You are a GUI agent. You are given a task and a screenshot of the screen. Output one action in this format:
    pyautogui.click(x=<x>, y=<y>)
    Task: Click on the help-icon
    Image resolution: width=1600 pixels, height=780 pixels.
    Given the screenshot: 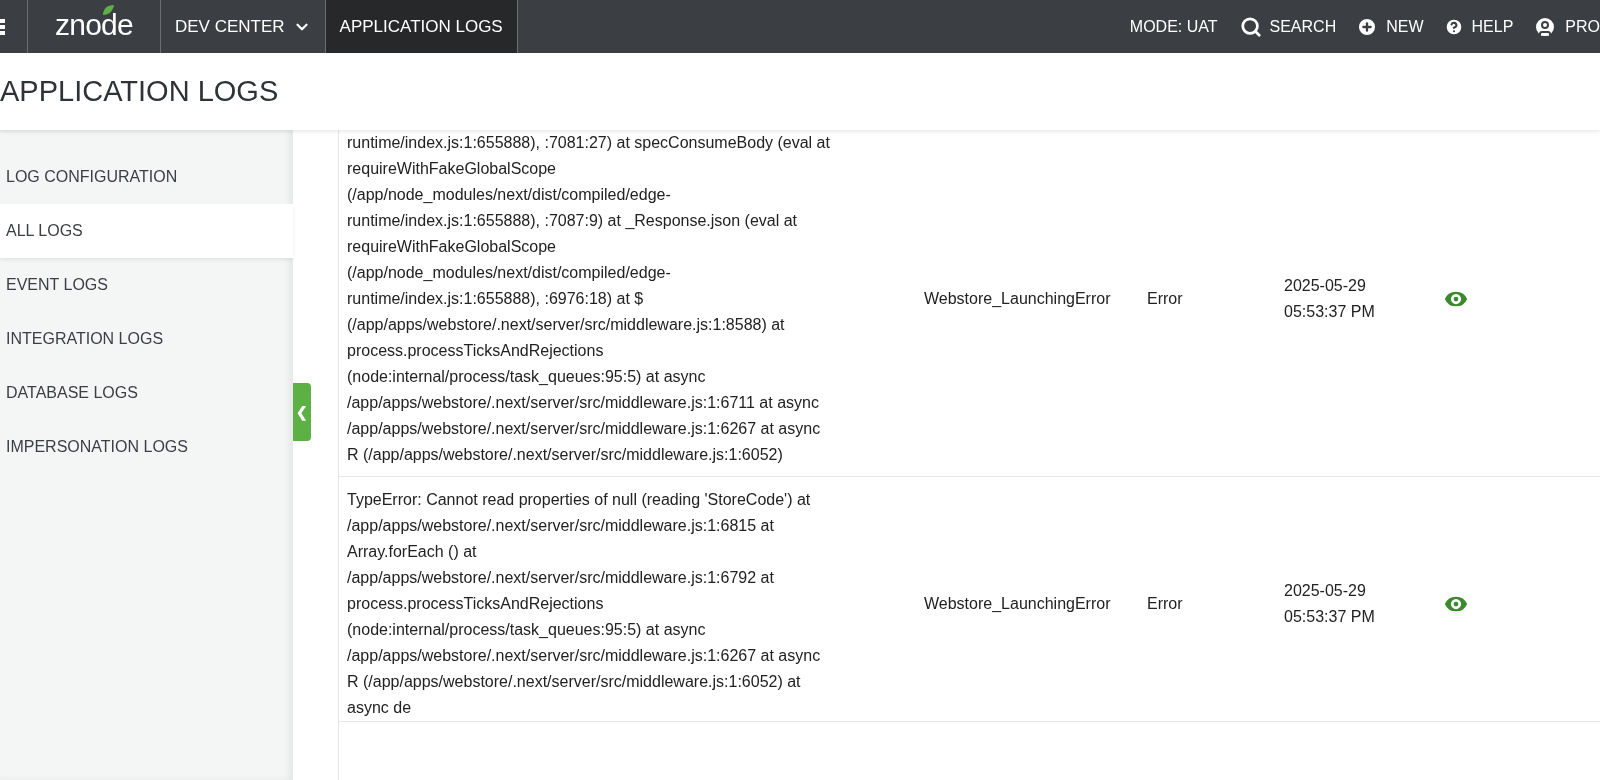 What is the action you would take?
    pyautogui.click(x=1453, y=26)
    